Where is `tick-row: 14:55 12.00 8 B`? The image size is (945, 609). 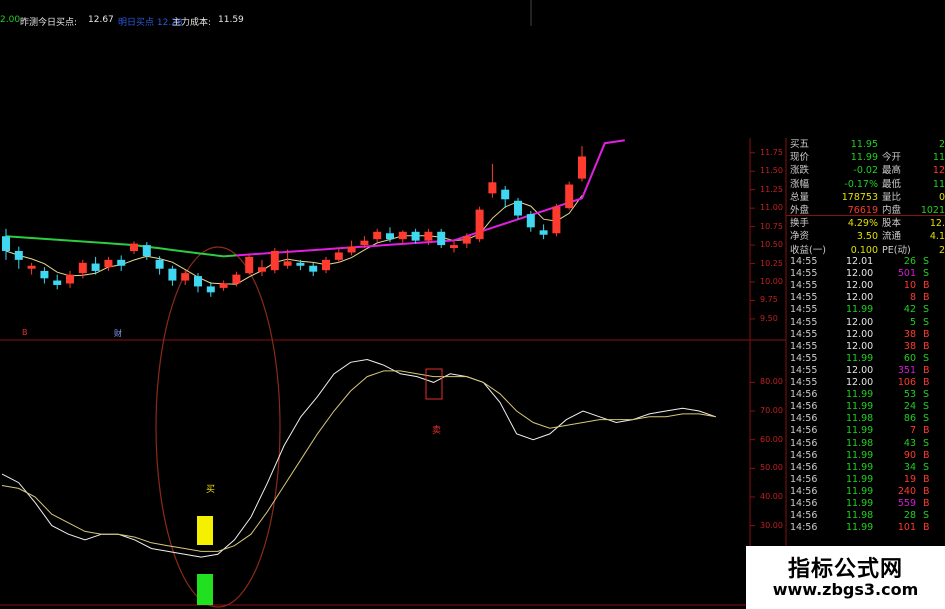
tick-row: 14:55 12.00 8 B is located at coordinates (865, 297).